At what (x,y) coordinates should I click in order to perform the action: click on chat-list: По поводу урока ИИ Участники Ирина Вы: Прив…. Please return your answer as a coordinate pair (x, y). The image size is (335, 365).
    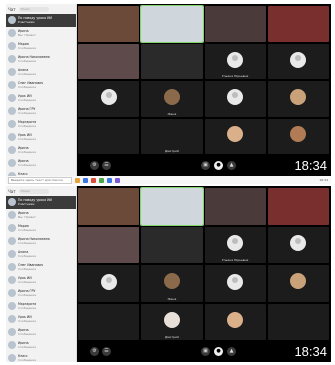
    Looking at the image, I should click on (41, 95).